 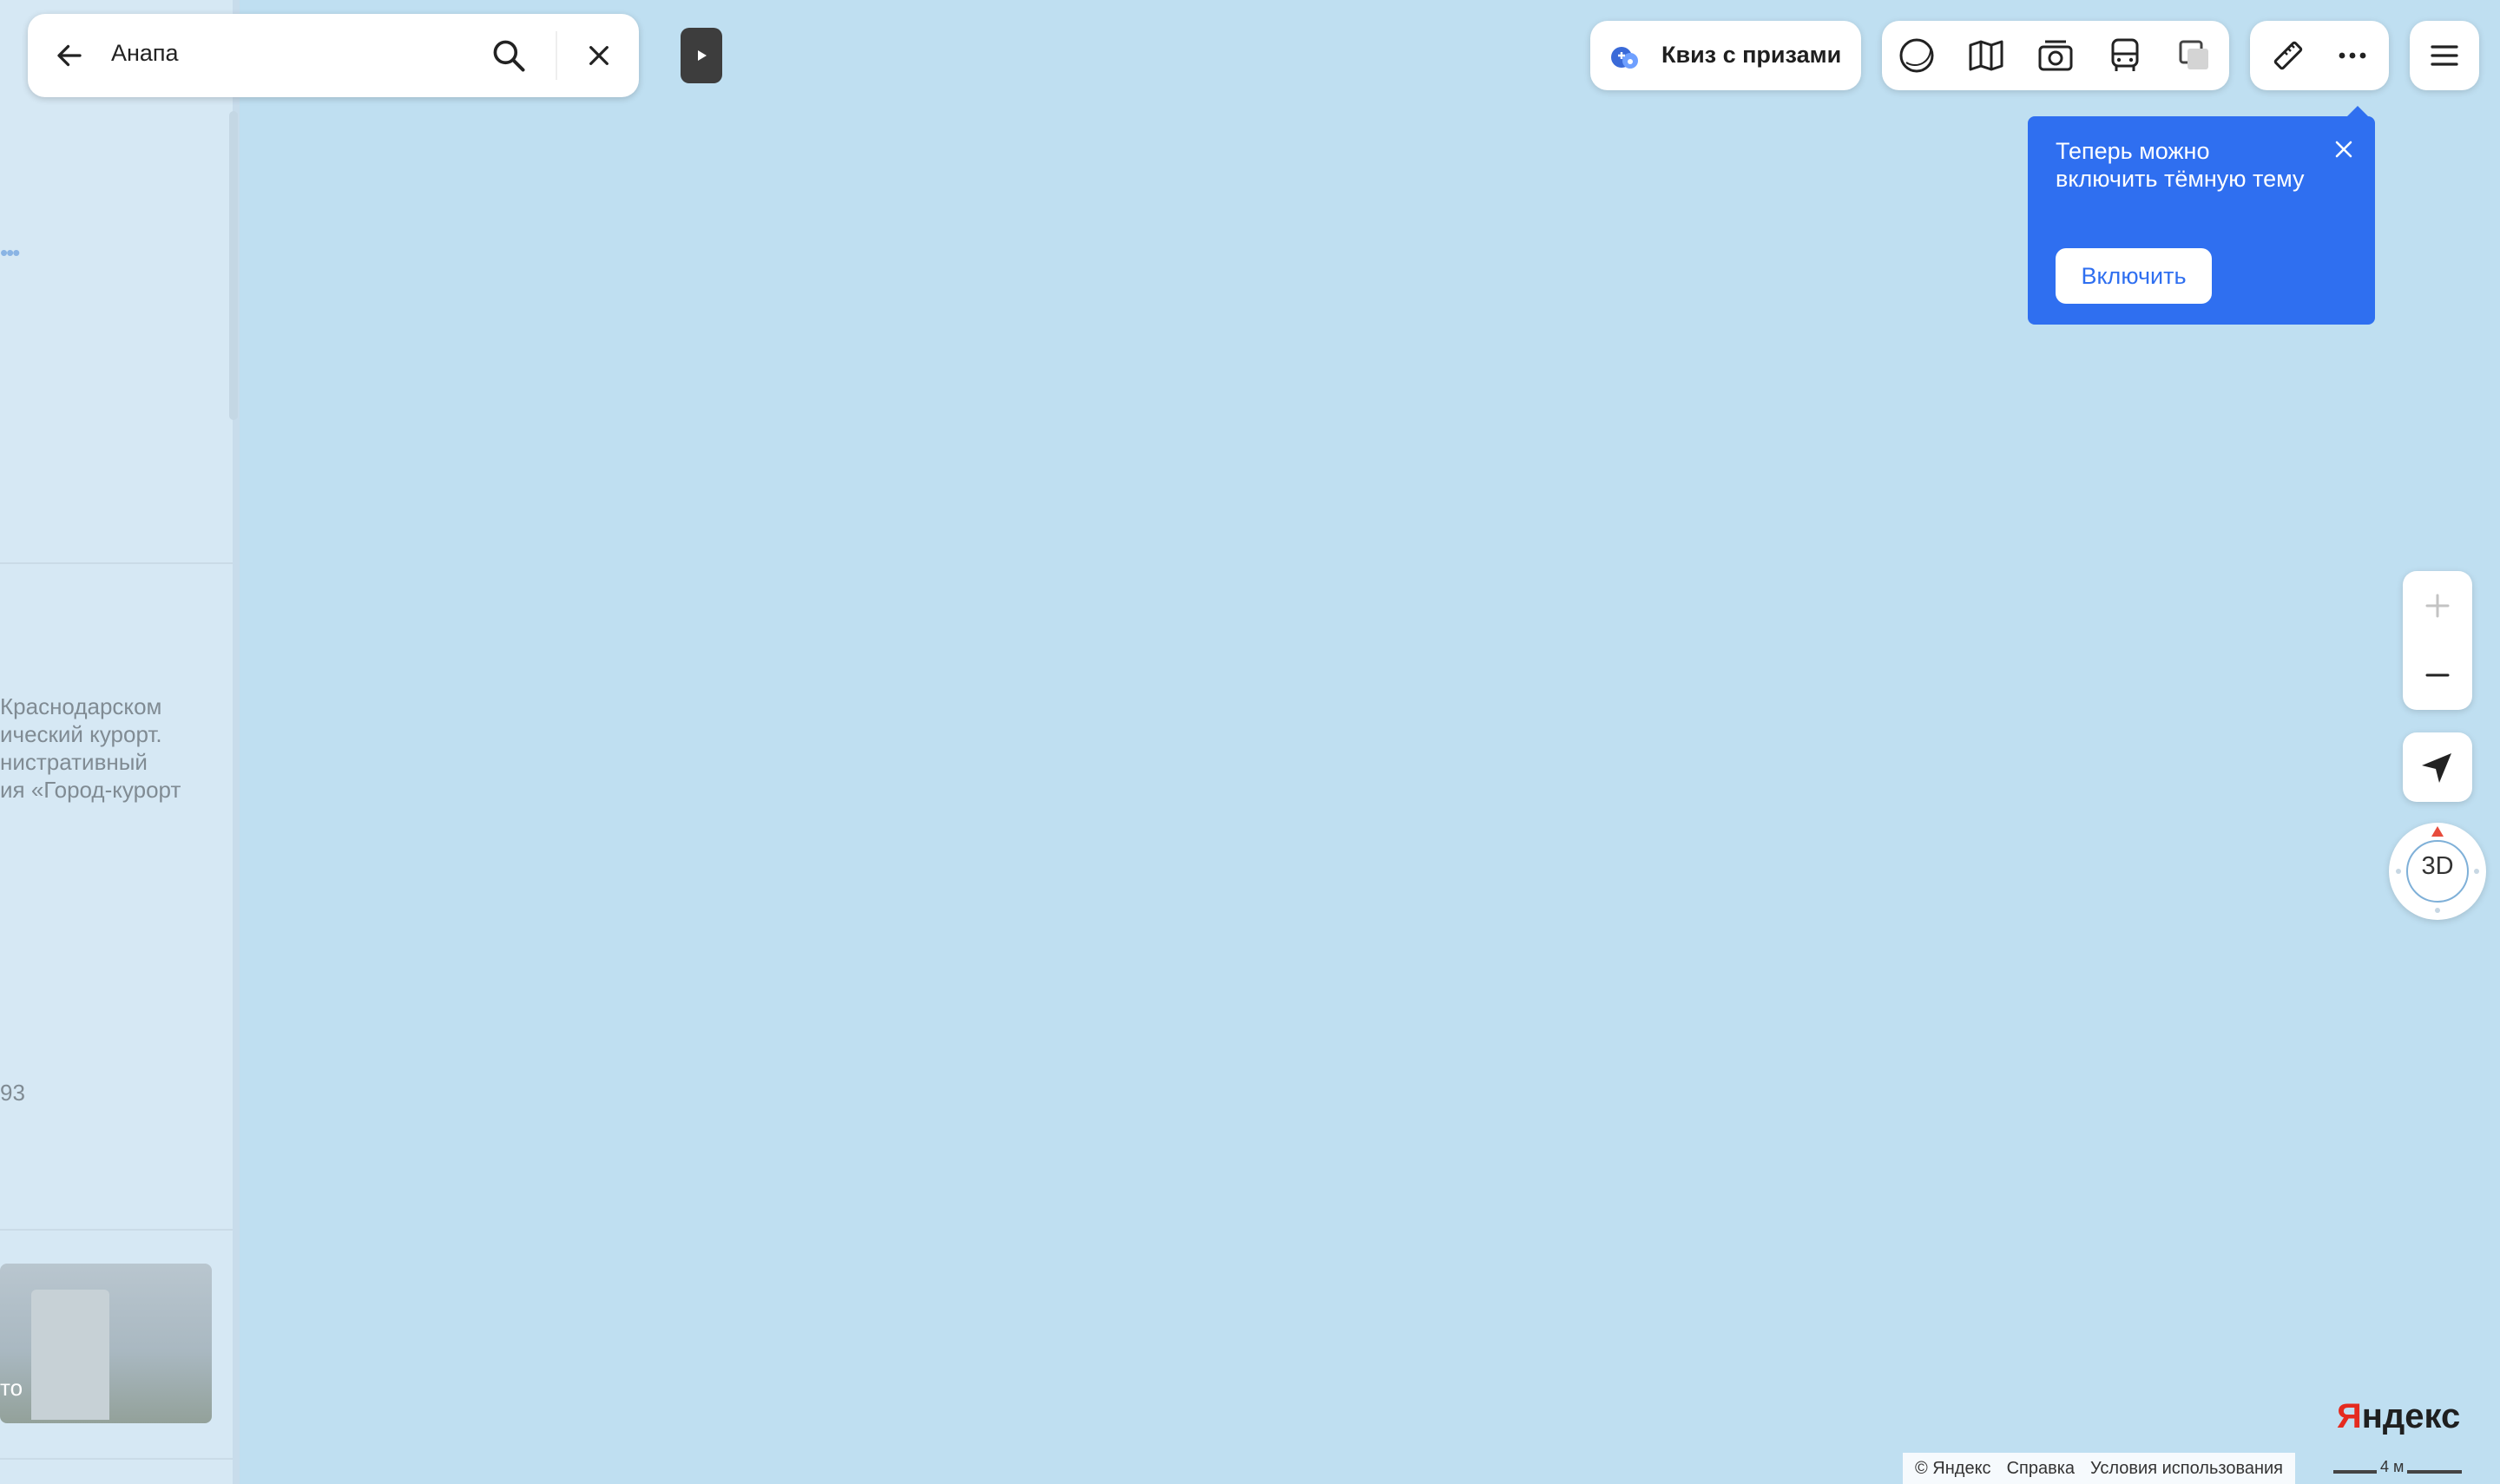 What do you see at coordinates (10, 253) in the screenshot?
I see `more-dots: •••` at bounding box center [10, 253].